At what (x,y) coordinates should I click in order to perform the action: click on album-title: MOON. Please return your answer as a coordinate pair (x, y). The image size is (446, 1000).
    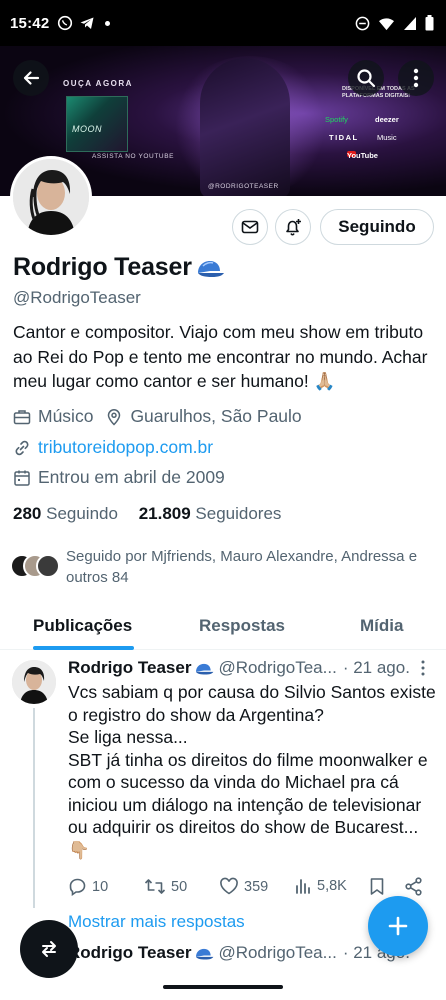
    Looking at the image, I should click on (87, 129).